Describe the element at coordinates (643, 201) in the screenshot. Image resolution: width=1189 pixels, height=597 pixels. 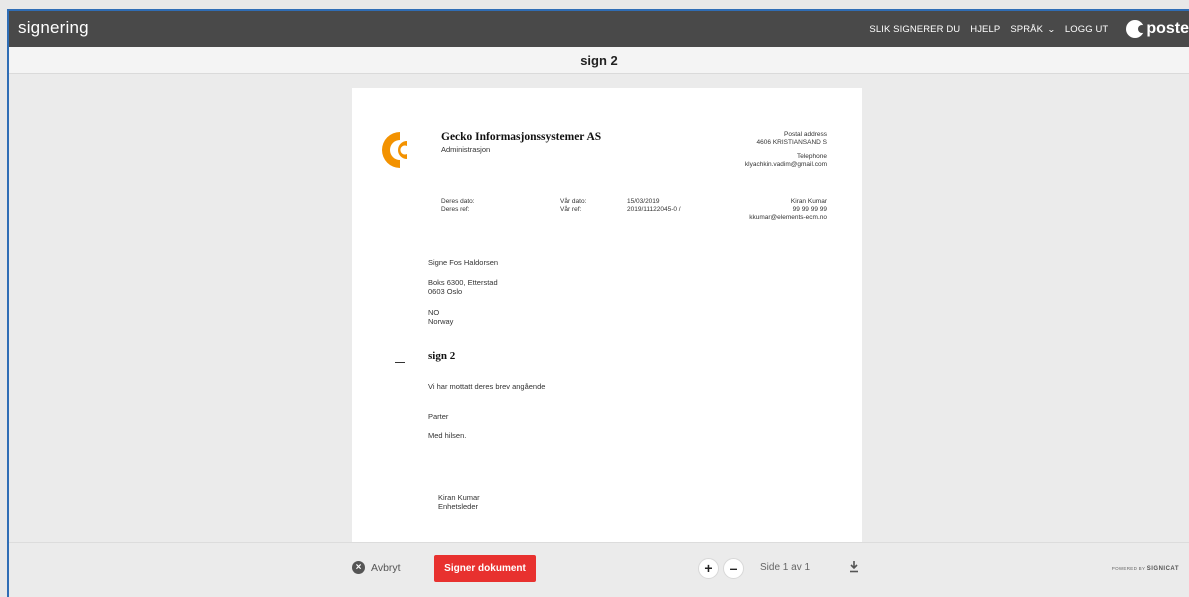
I see `var-dato-value: 15/03/2019` at that location.